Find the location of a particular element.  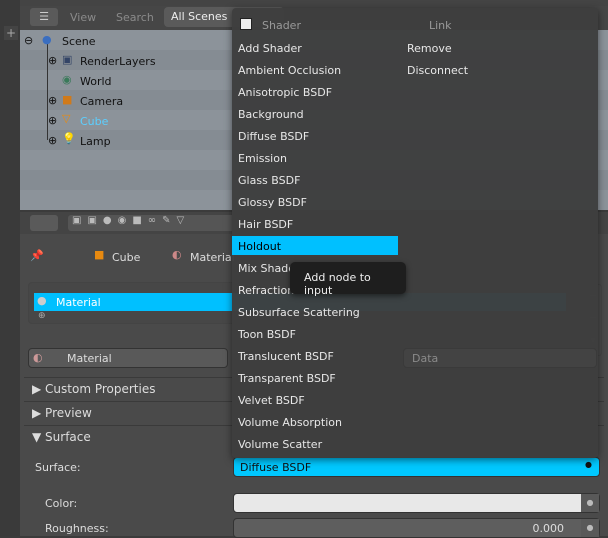

menu-item-volume-absorption: Volume Absorption is located at coordinates (290, 422).